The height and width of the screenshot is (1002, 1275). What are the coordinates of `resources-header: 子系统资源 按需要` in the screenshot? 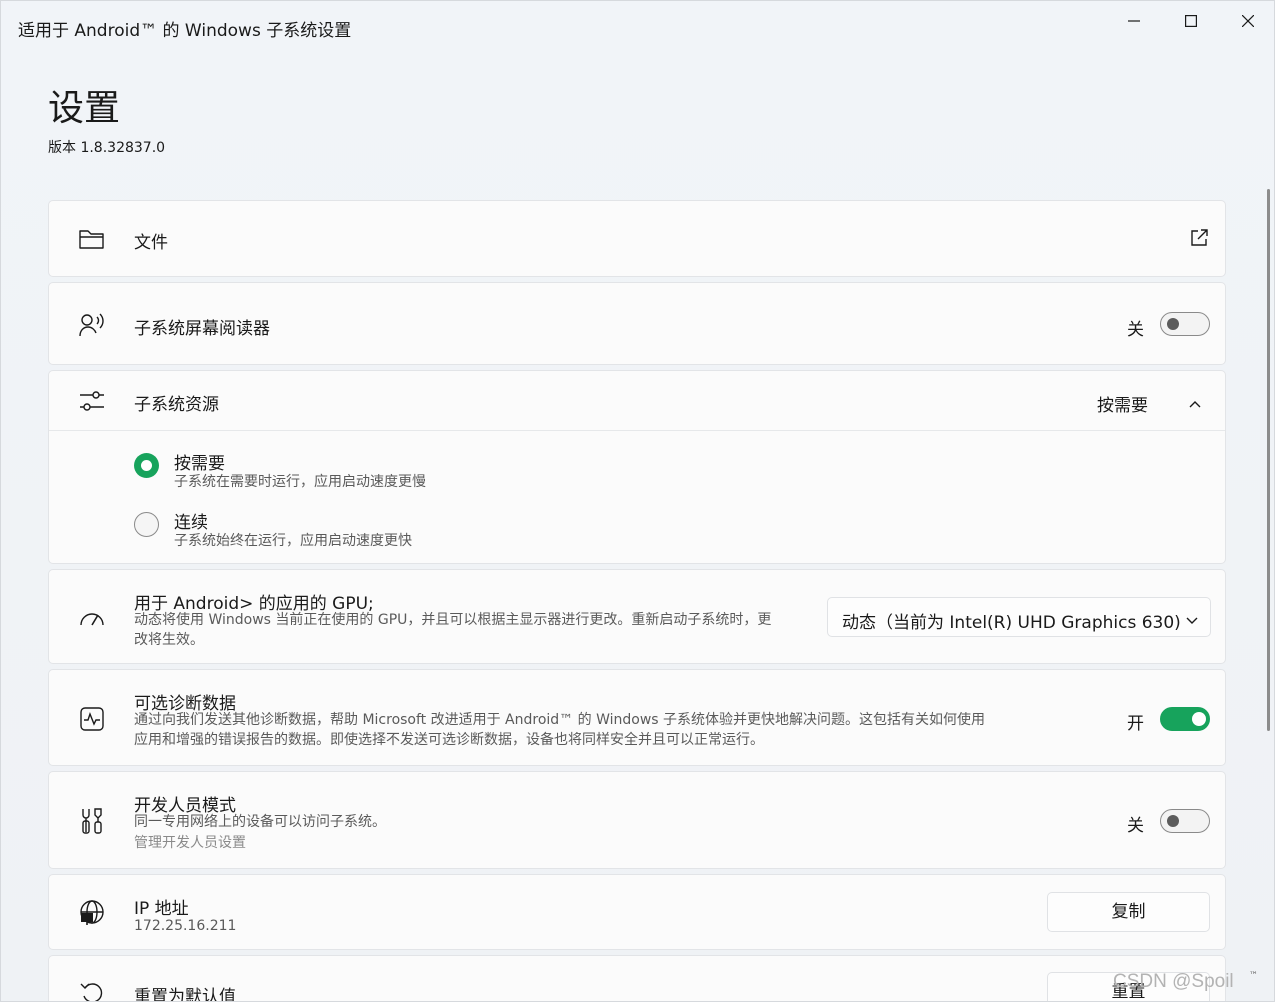 It's located at (637, 400).